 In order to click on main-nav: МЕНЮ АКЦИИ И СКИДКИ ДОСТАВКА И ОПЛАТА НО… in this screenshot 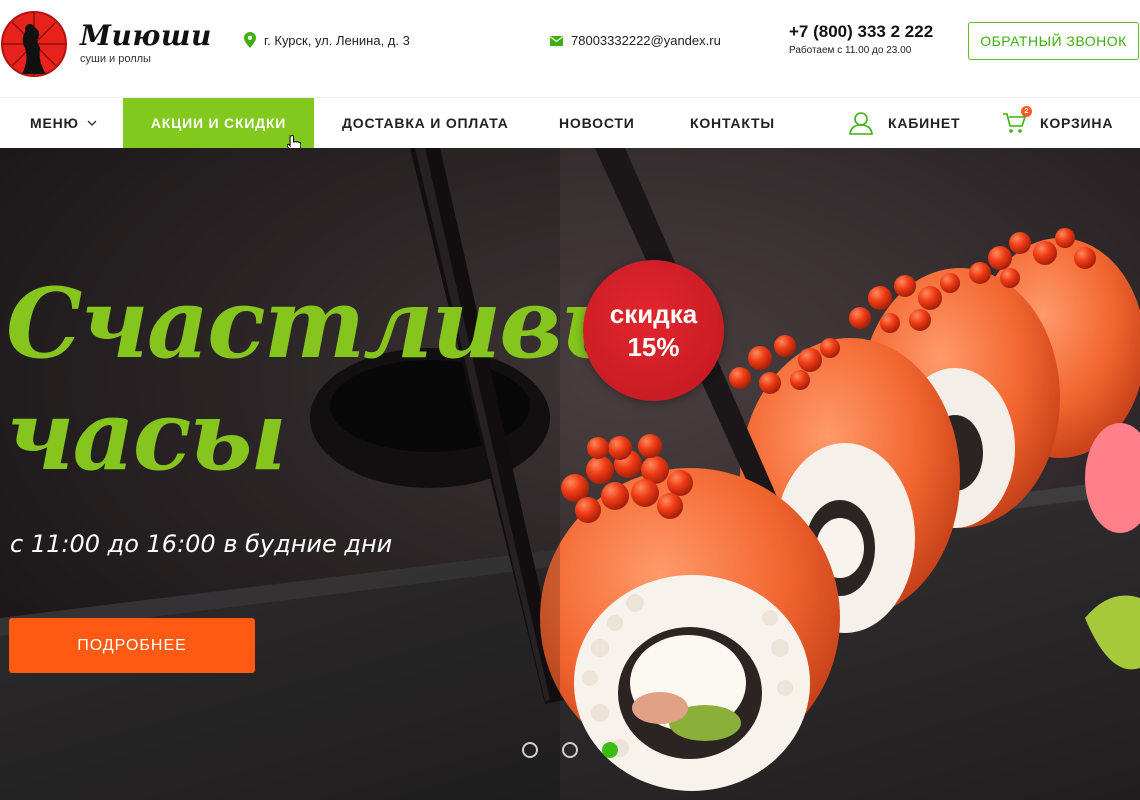, I will do `click(570, 123)`.